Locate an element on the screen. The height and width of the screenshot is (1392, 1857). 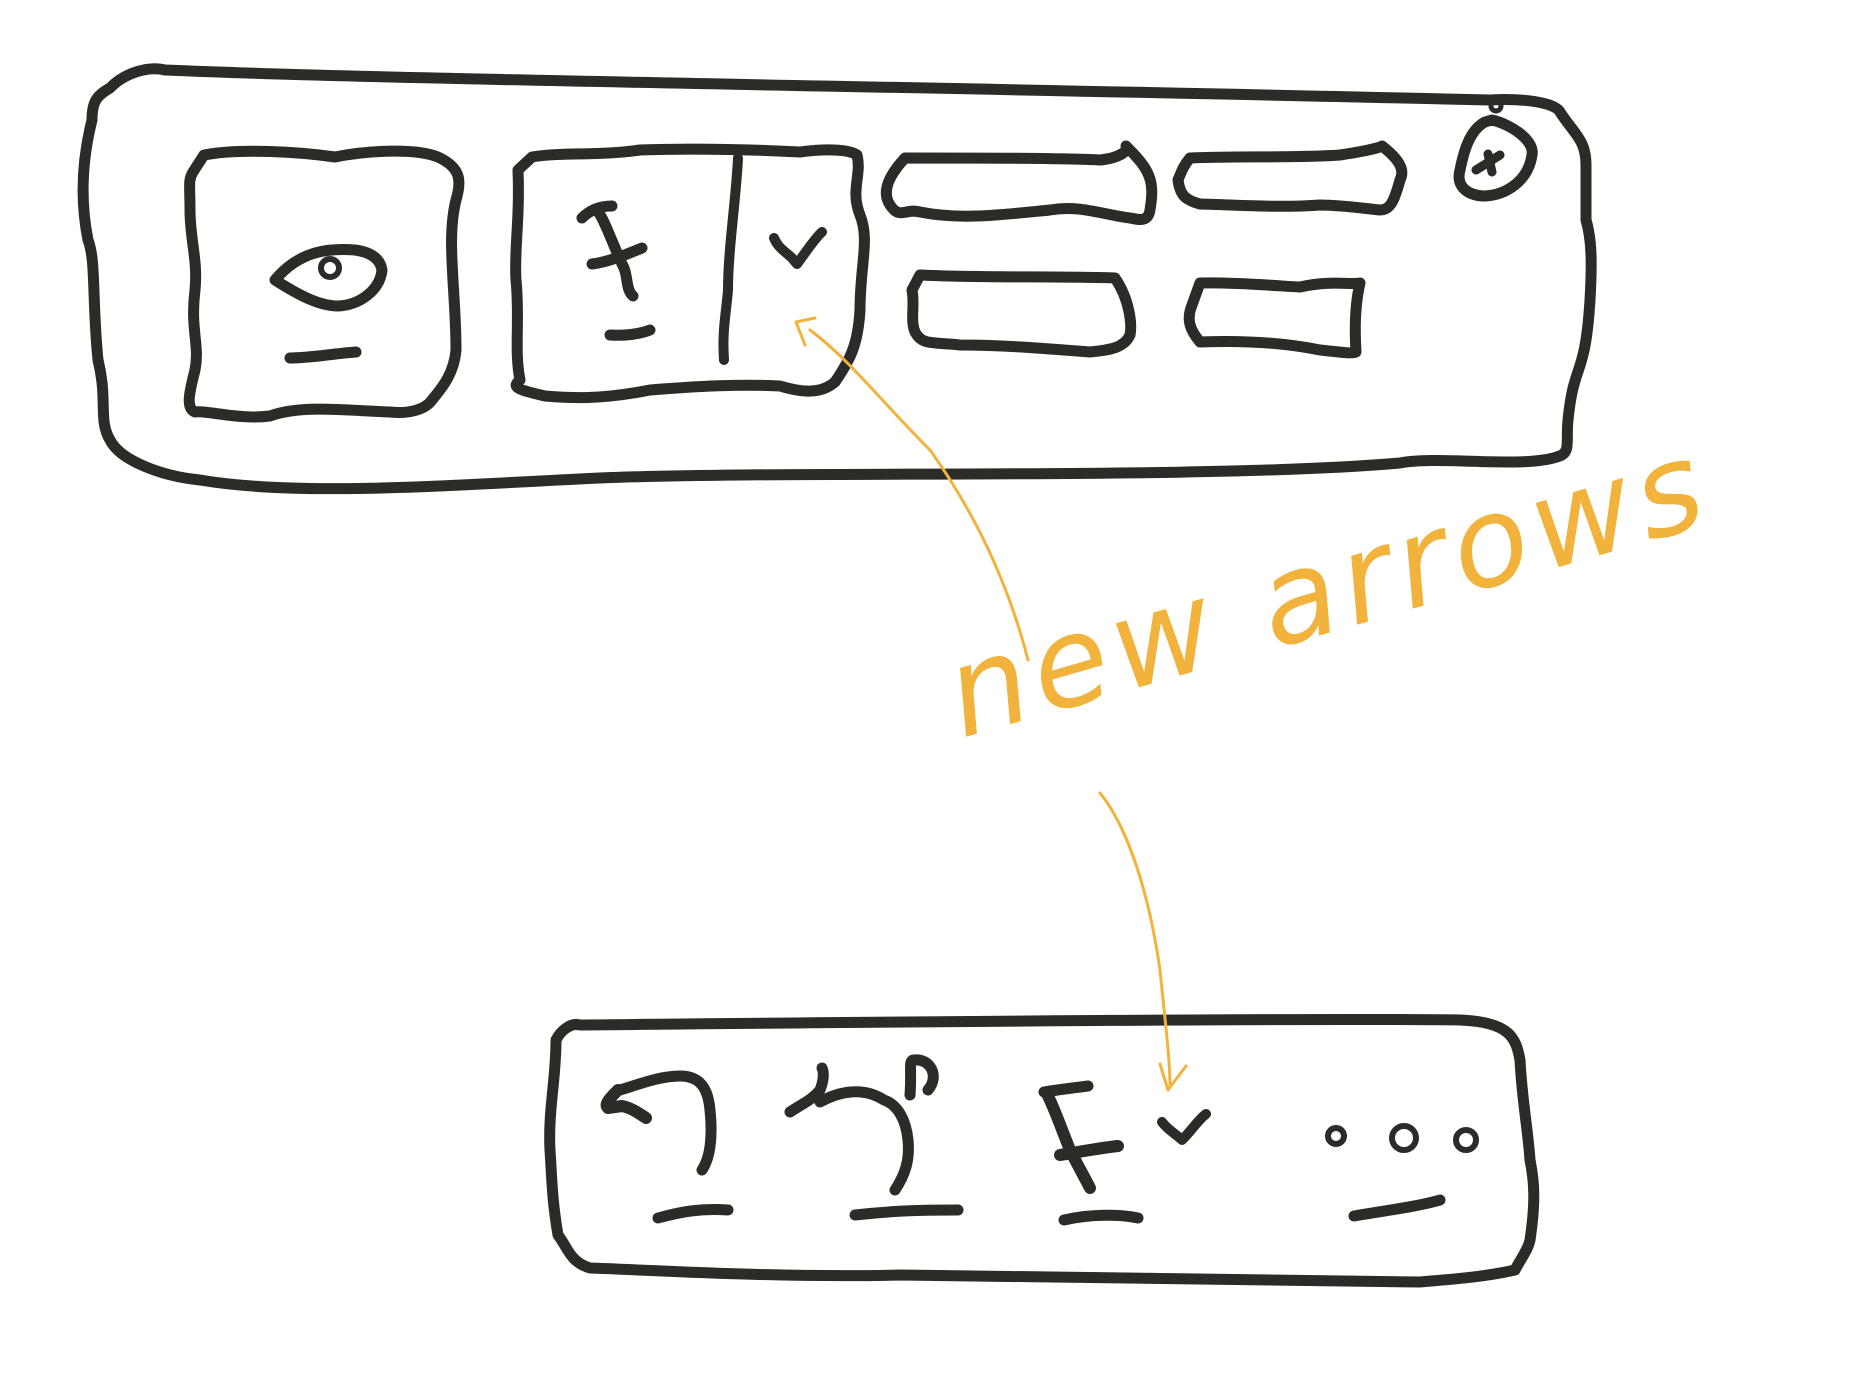
view-button-label-line is located at coordinates (323, 355).